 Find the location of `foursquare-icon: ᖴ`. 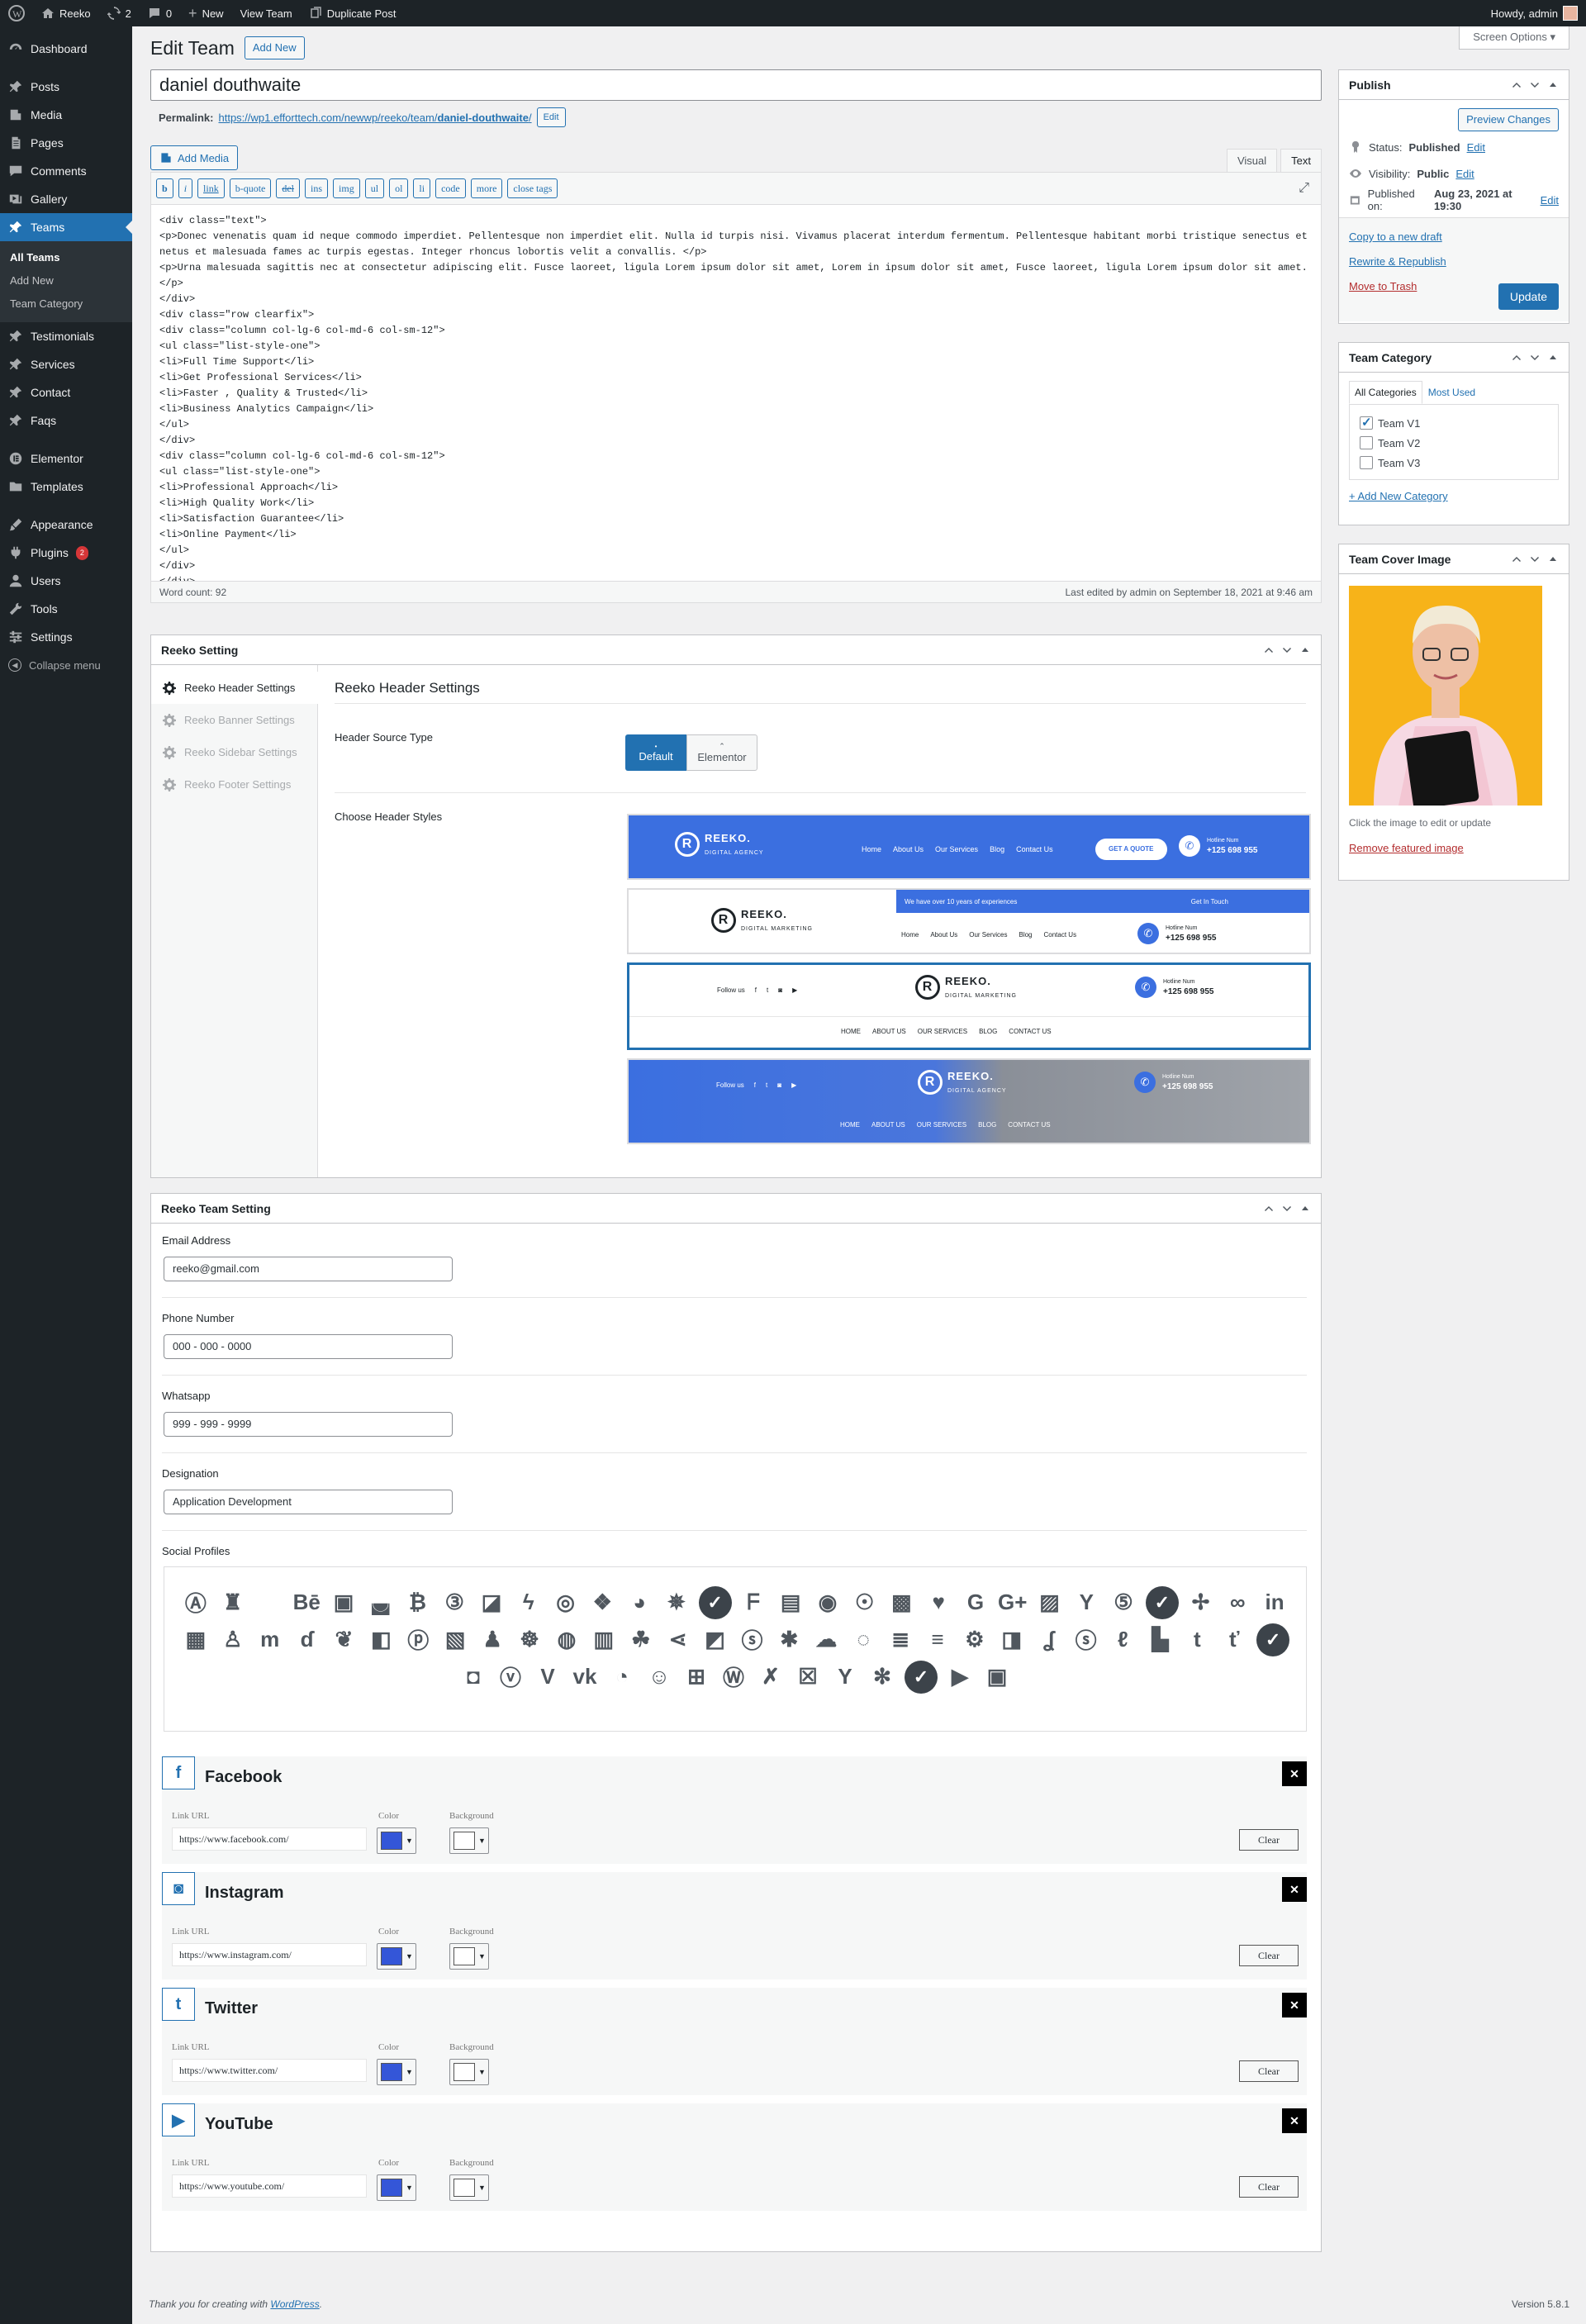

foursquare-icon: ᖴ is located at coordinates (754, 1603).